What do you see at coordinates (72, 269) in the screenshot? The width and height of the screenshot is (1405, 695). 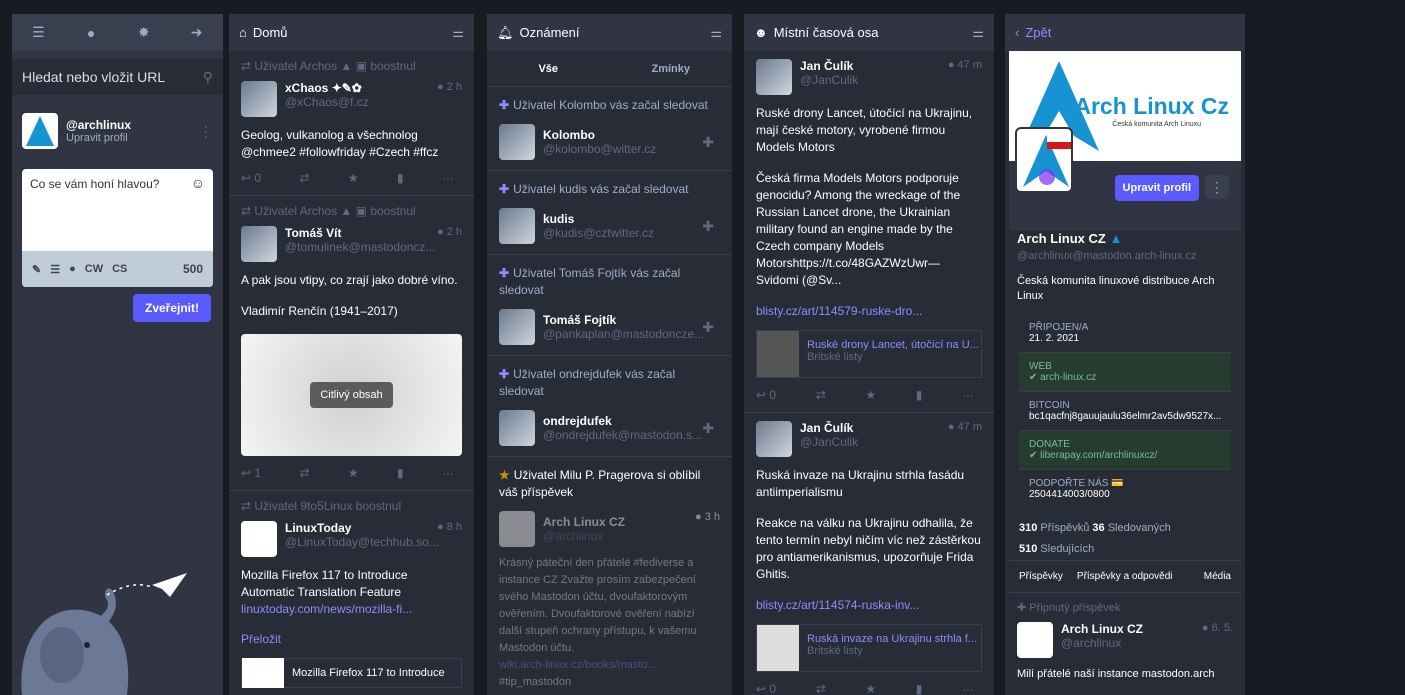 I see `visibility-icon: ●` at bounding box center [72, 269].